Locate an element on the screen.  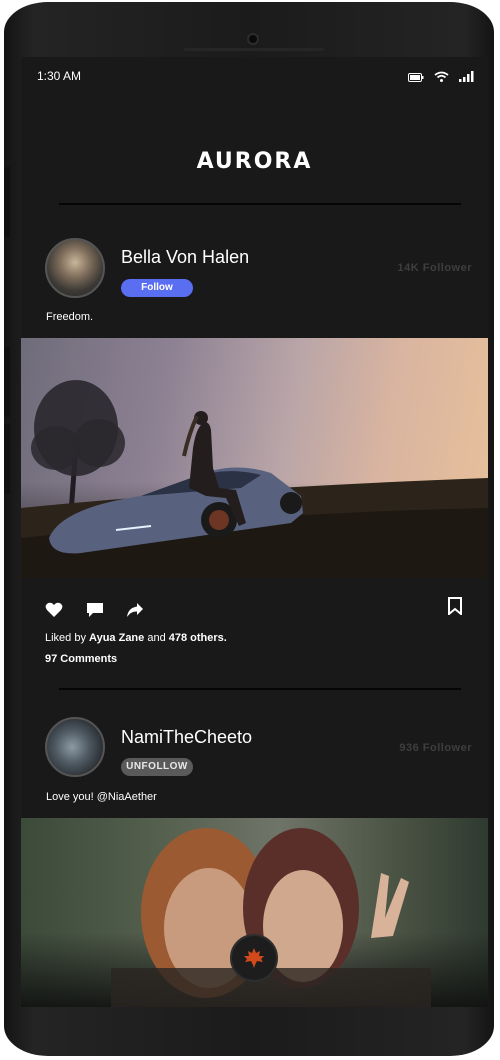
status-icons is located at coordinates (441, 78).